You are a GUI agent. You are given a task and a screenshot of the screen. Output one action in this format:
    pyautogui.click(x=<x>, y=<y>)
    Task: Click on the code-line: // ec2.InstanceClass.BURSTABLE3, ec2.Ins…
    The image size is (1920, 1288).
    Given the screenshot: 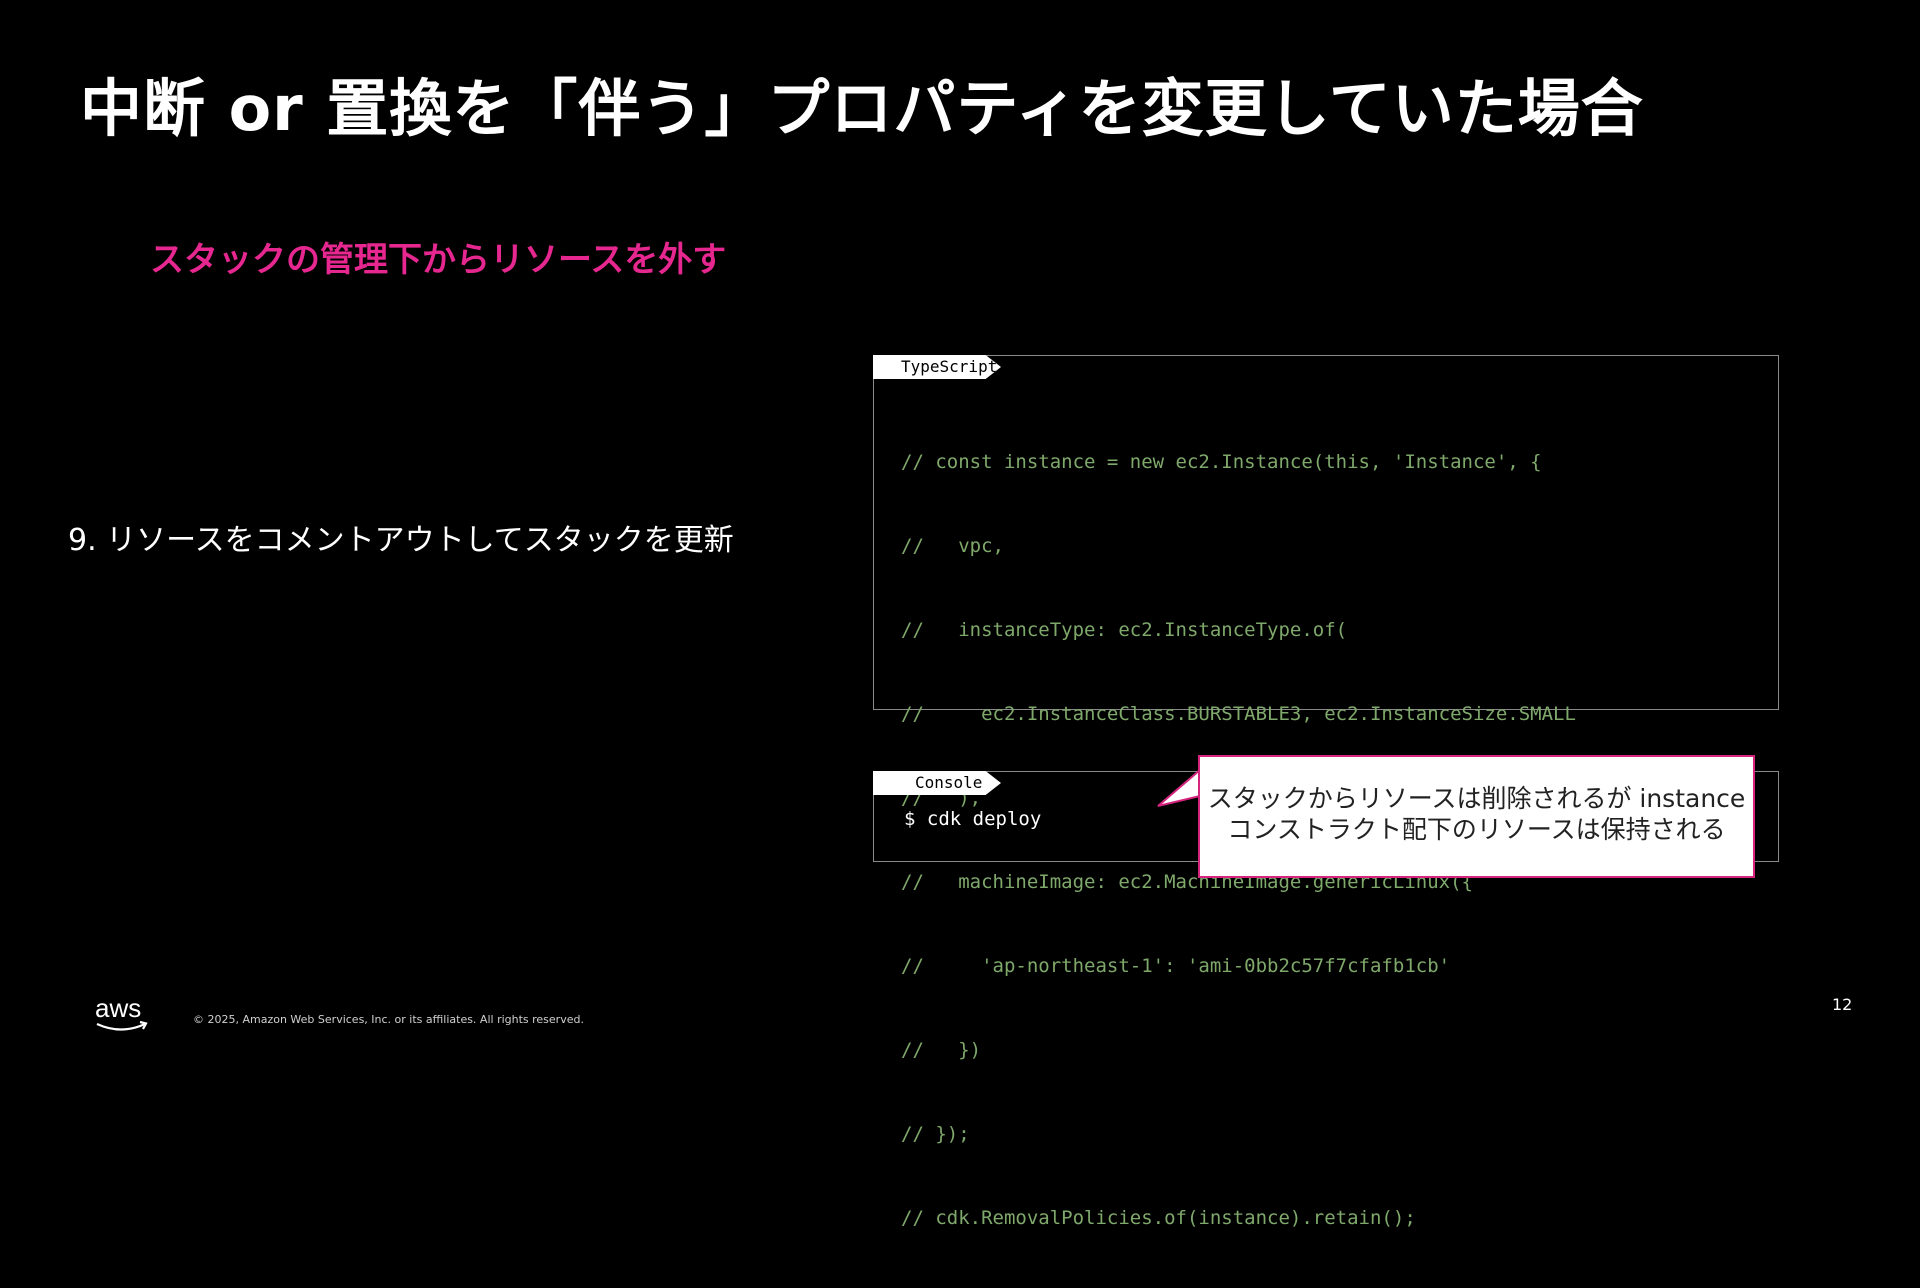 What is the action you would take?
    pyautogui.click(x=1238, y=714)
    